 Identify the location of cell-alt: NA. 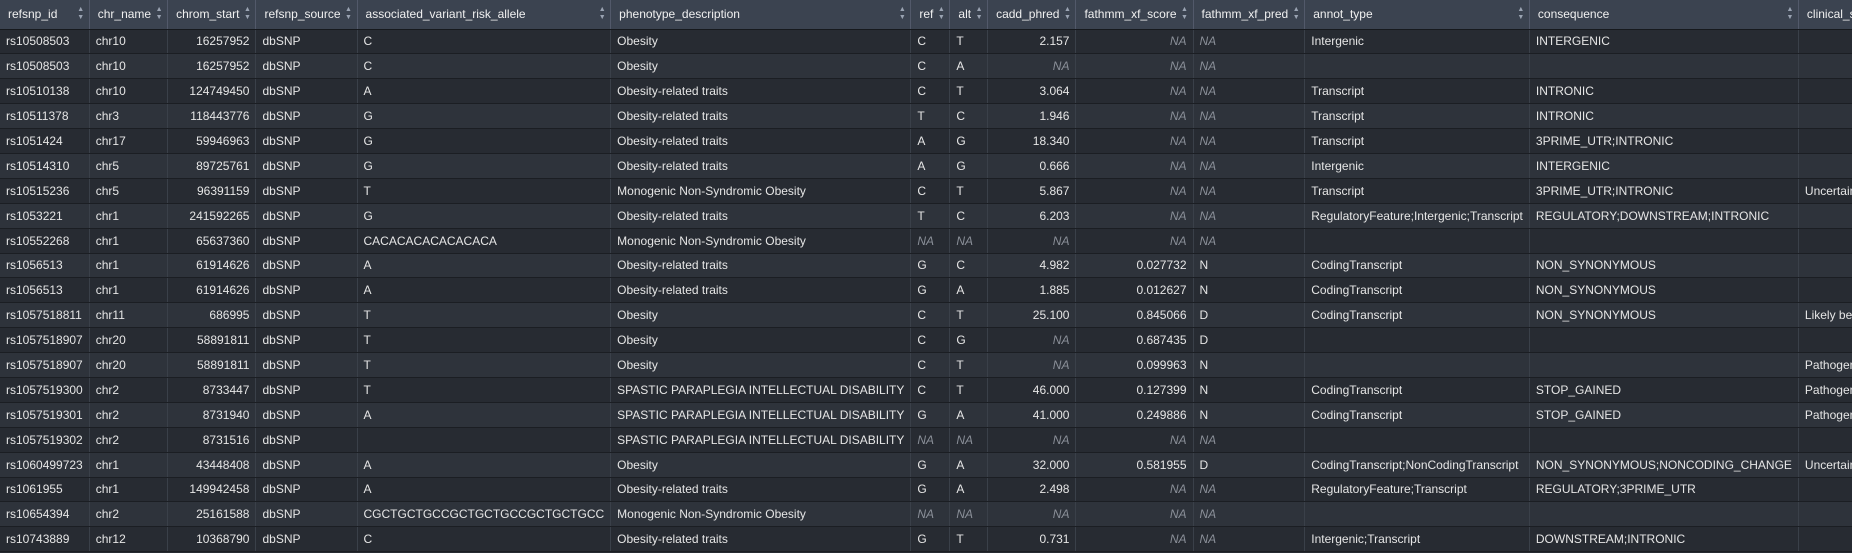
(969, 514).